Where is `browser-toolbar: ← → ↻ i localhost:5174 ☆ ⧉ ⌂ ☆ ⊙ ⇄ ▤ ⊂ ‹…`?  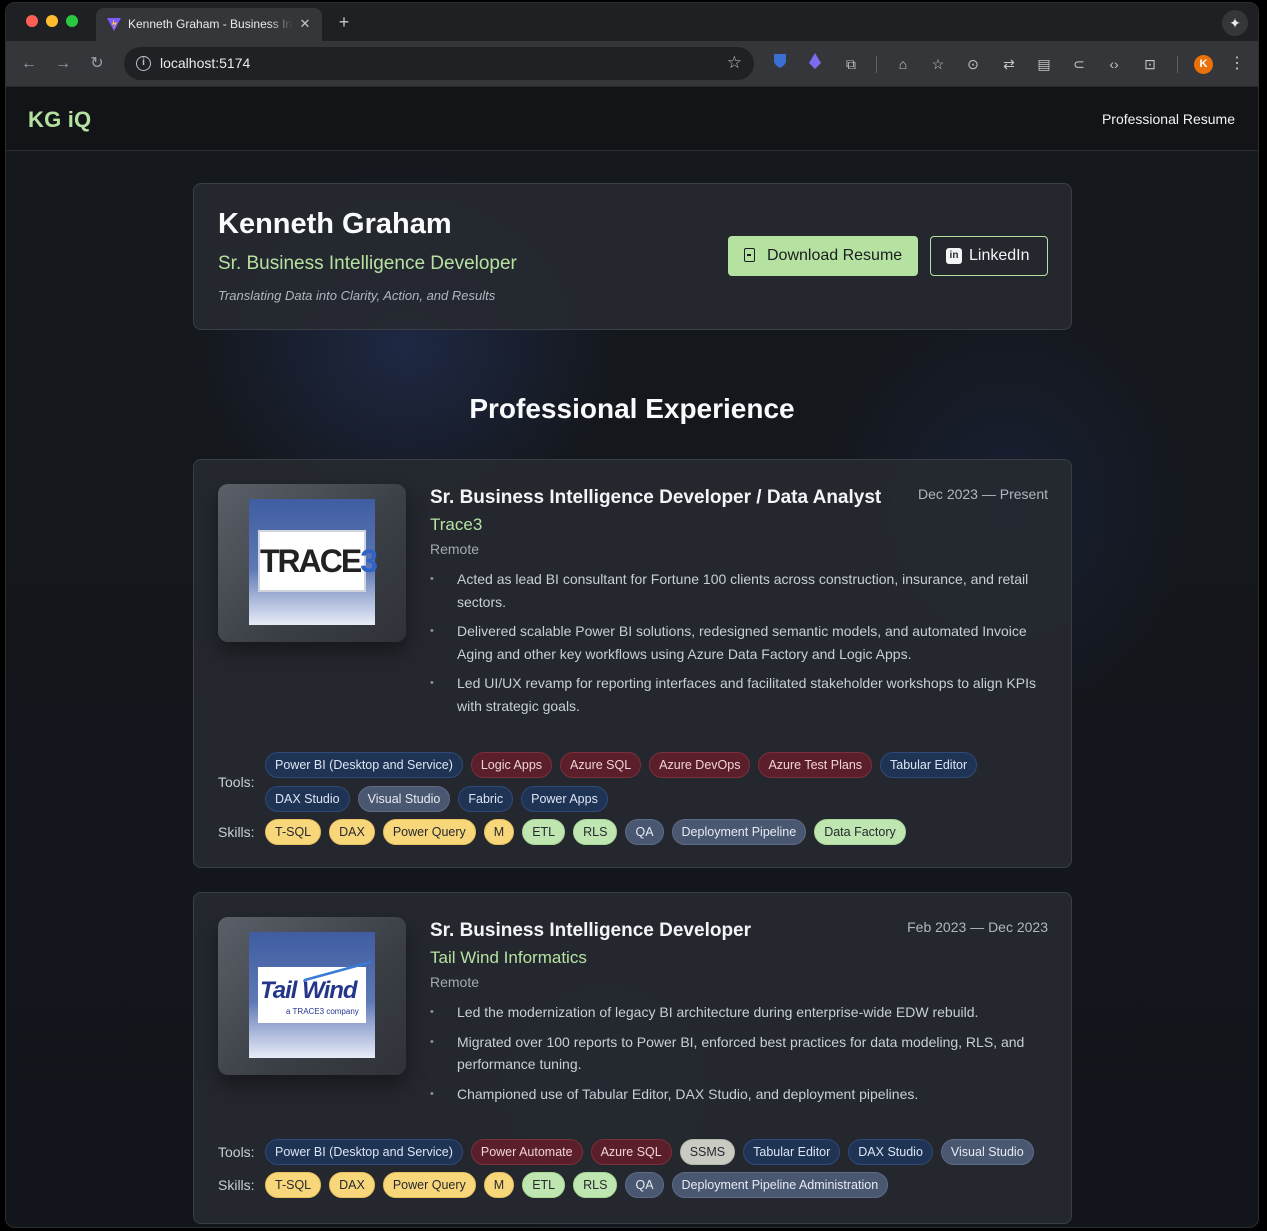
browser-toolbar: ← → ↻ i localhost:5174 ☆ ⧉ ⌂ ☆ ⊙ ⇄ ▤ ⊂ ‹… is located at coordinates (632, 64).